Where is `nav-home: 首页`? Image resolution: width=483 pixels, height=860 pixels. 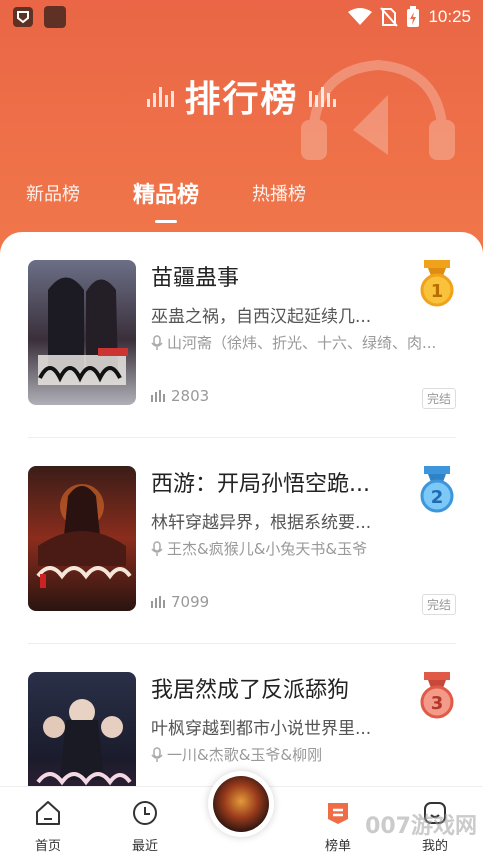 nav-home: 首页 is located at coordinates (48, 826).